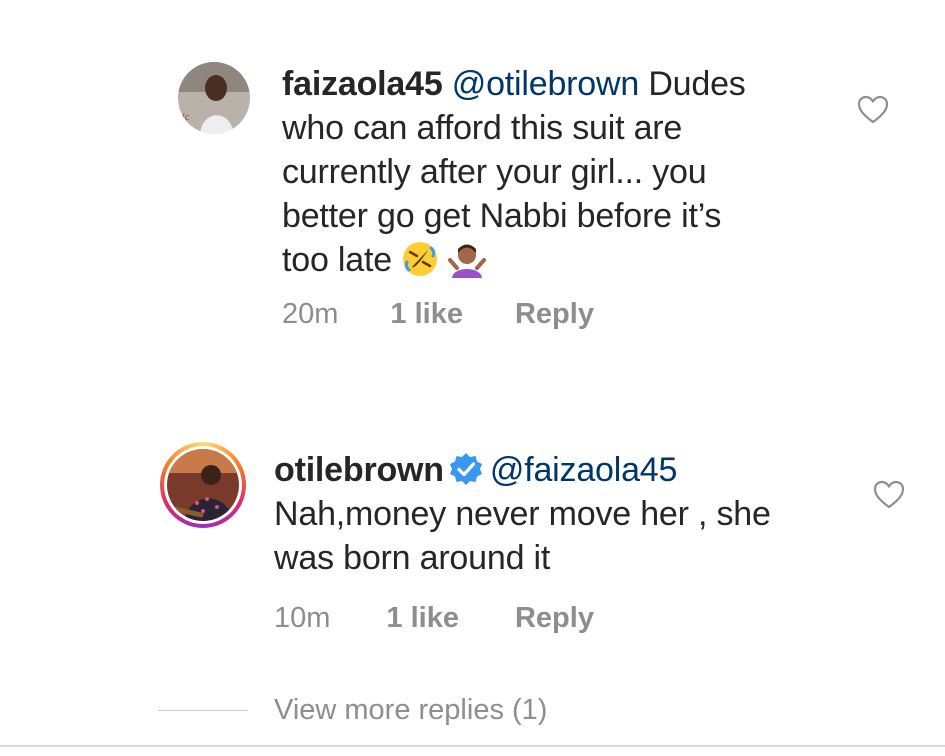 This screenshot has width=945, height=756. What do you see at coordinates (465, 469) in the screenshot?
I see `verified-badge-icon` at bounding box center [465, 469].